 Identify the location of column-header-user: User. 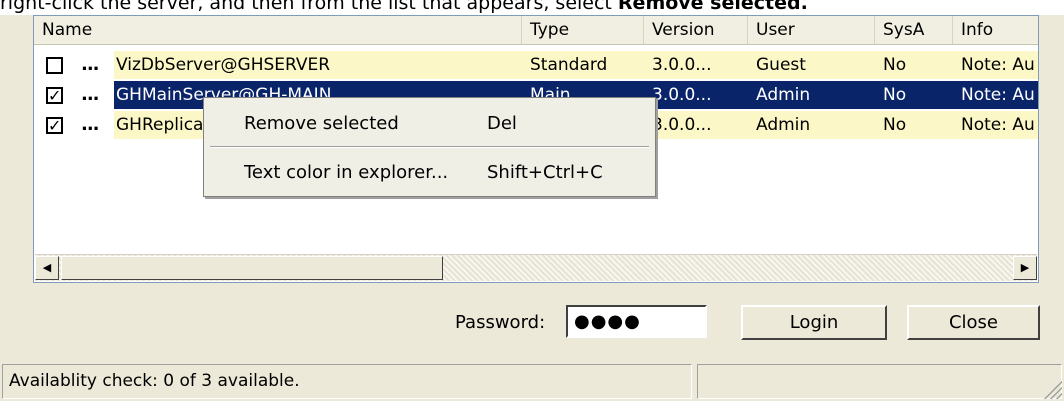
(811, 30).